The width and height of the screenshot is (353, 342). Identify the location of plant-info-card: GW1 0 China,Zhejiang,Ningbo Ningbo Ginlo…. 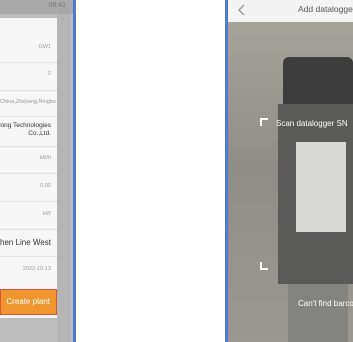
(28, 168).